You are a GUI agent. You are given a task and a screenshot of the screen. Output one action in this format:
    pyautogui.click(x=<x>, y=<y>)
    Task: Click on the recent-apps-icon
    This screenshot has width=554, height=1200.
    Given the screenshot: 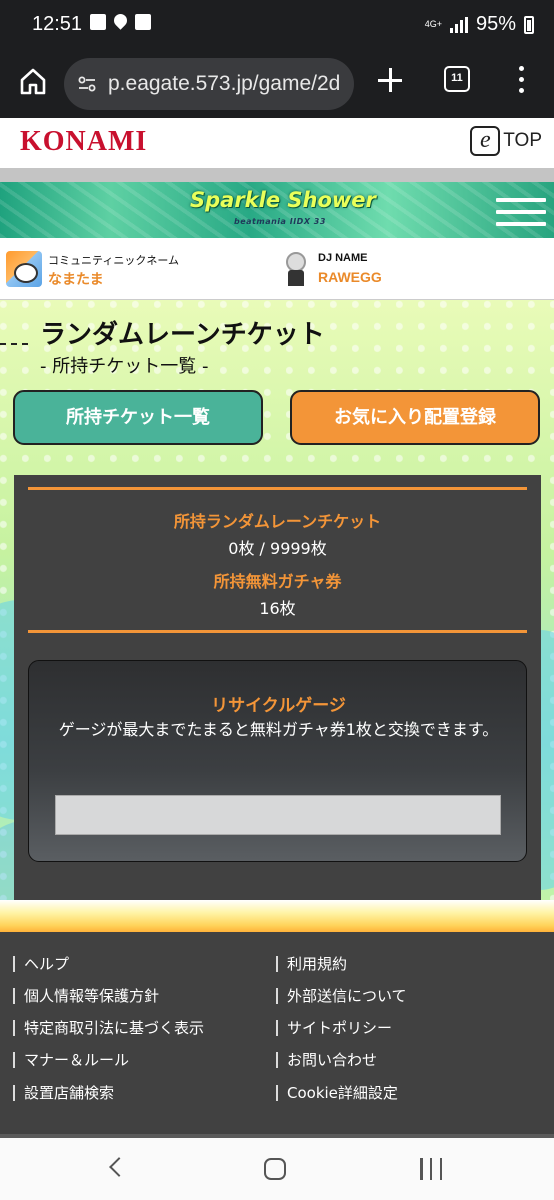 What is the action you would take?
    pyautogui.click(x=431, y=1169)
    